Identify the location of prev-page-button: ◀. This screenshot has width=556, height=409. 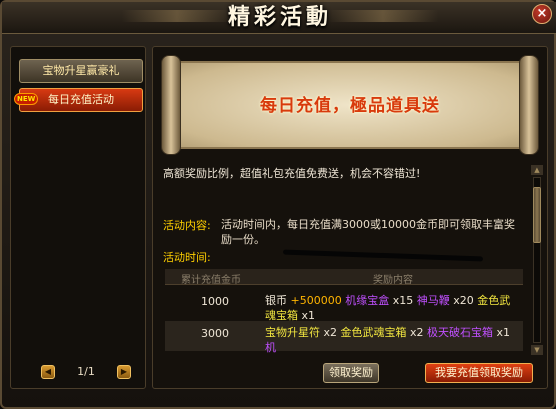
(48, 372).